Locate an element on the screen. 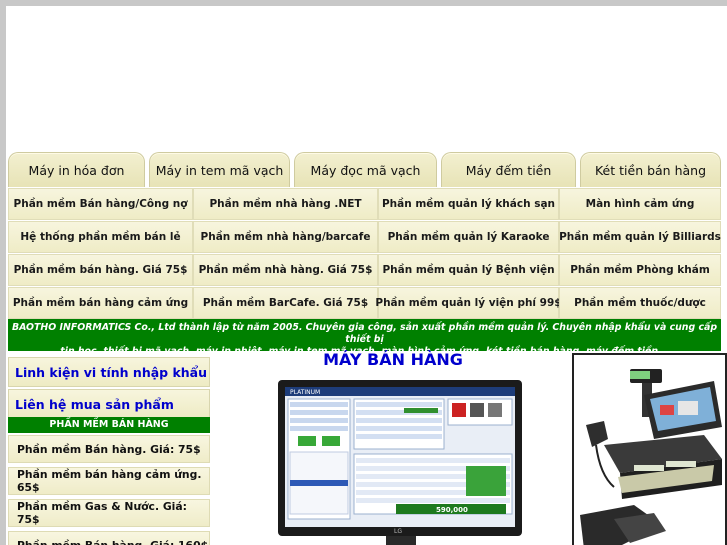 The image size is (727, 545). tab-receipt-printer: Máy in hóa đơn is located at coordinates (76, 169).